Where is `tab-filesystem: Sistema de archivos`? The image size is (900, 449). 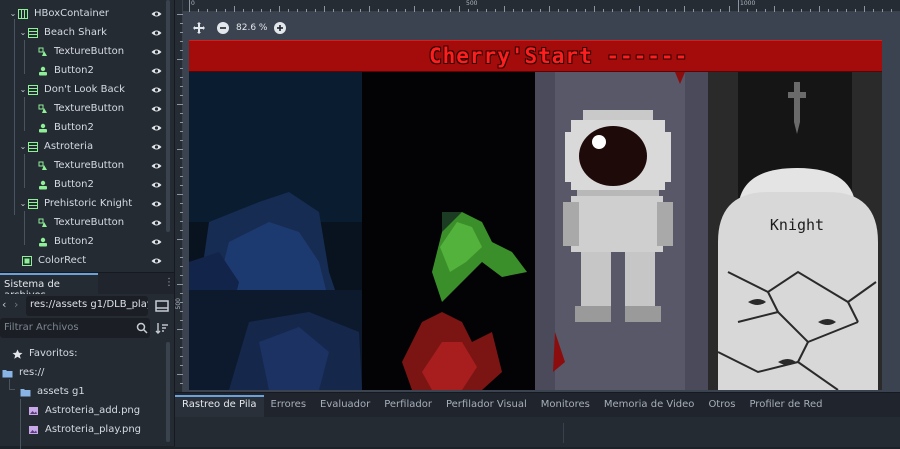
tab-filesystem: Sistema de archivos is located at coordinates (49, 287).